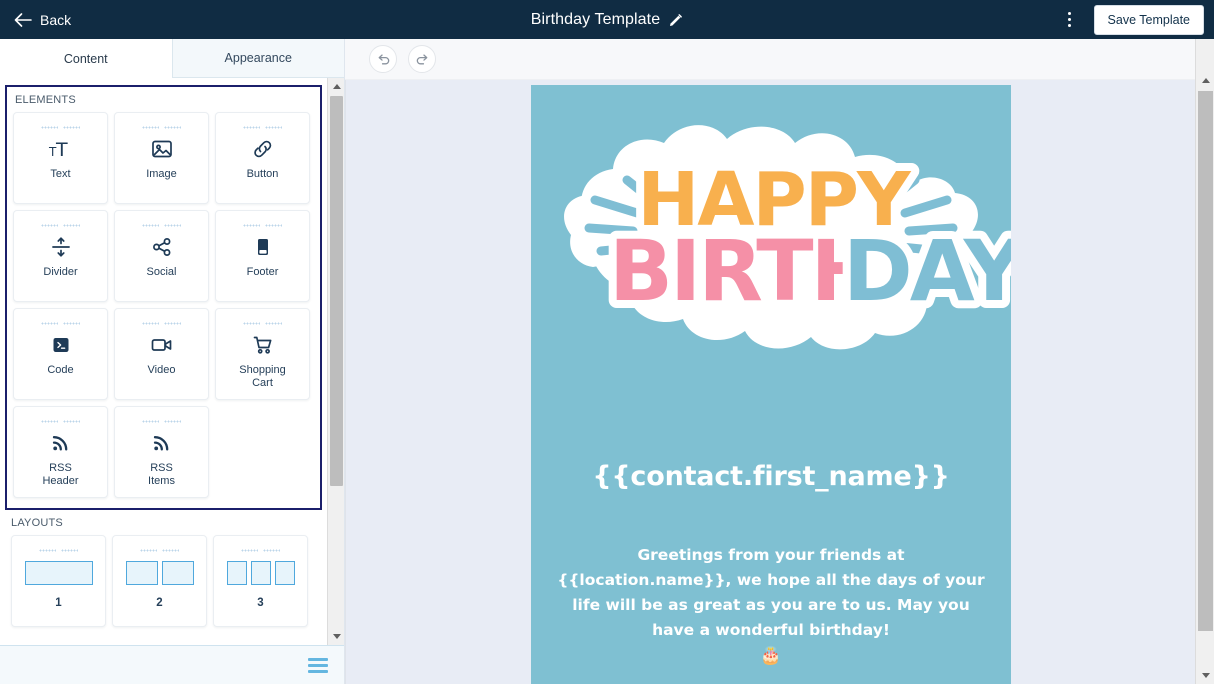 The height and width of the screenshot is (684, 1214). I want to click on rss-icon, so click(162, 443).